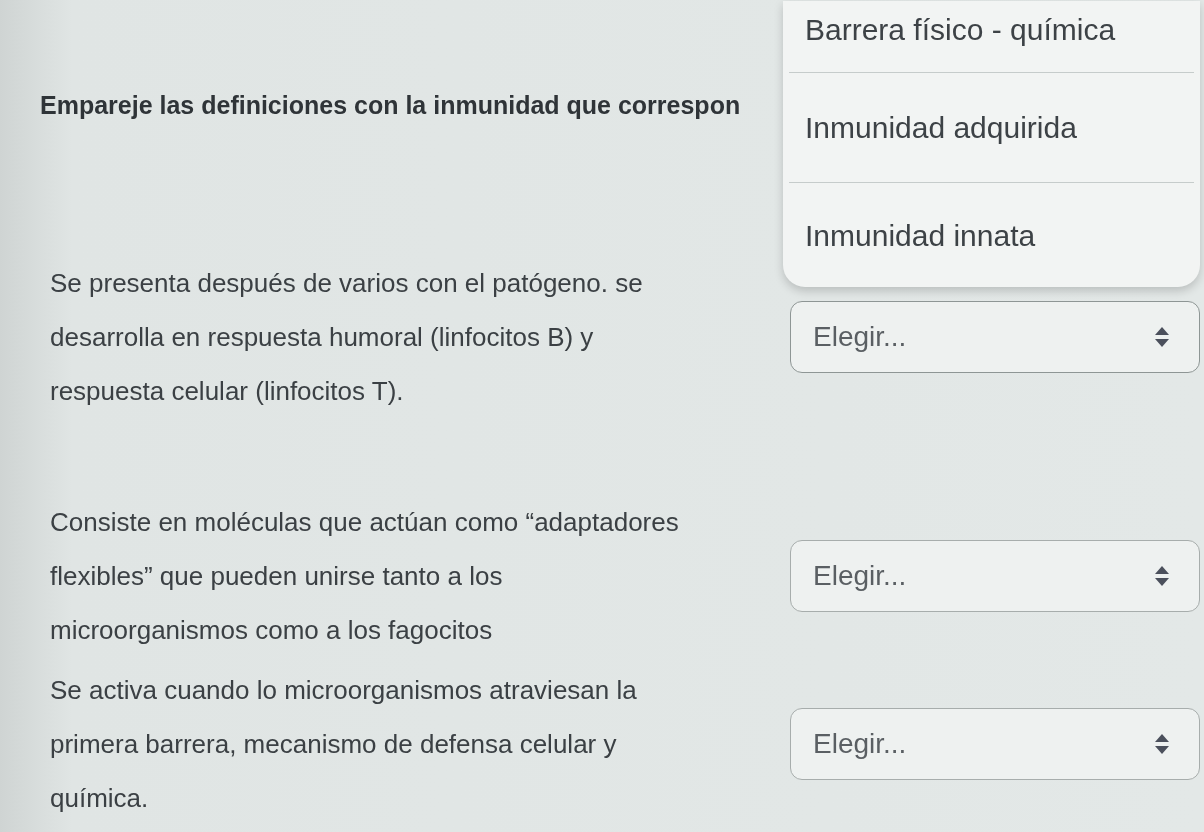 The height and width of the screenshot is (832, 1204). Describe the element at coordinates (991, 235) in the screenshot. I see `dropdown-option: Inmunidad innata` at that location.